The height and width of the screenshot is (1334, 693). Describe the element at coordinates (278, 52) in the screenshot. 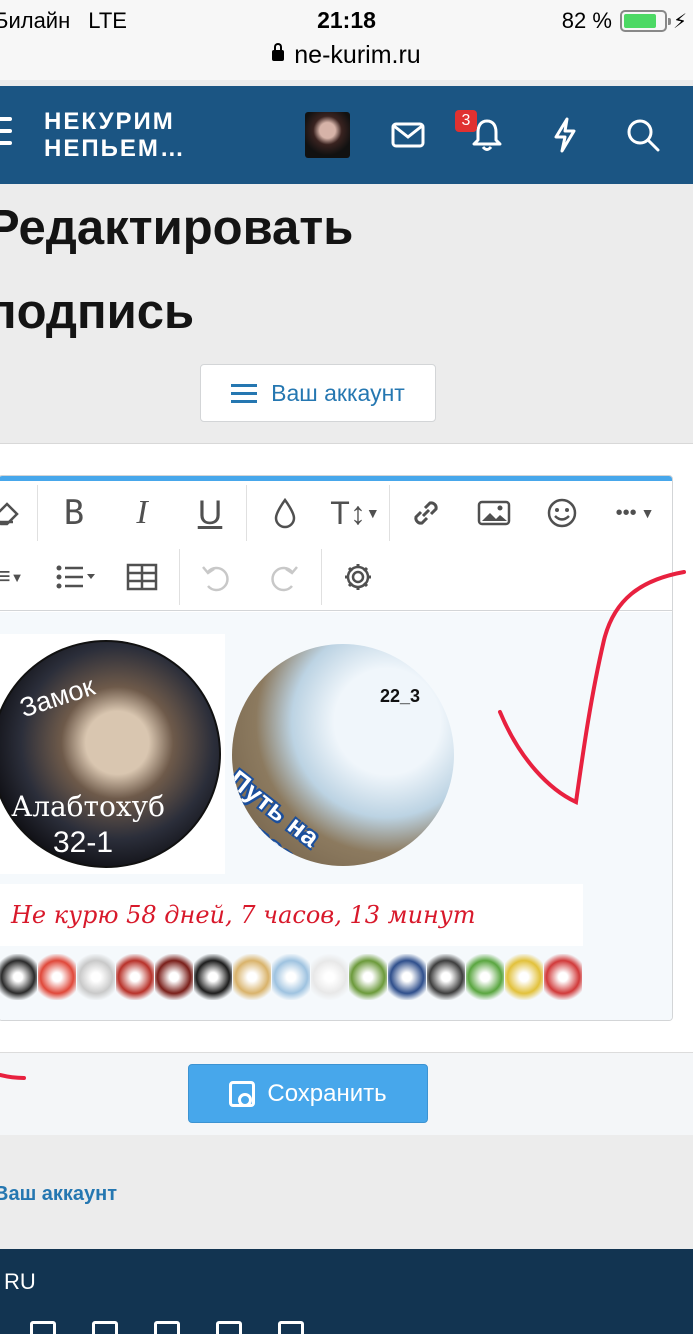

I see `lock-icon` at that location.